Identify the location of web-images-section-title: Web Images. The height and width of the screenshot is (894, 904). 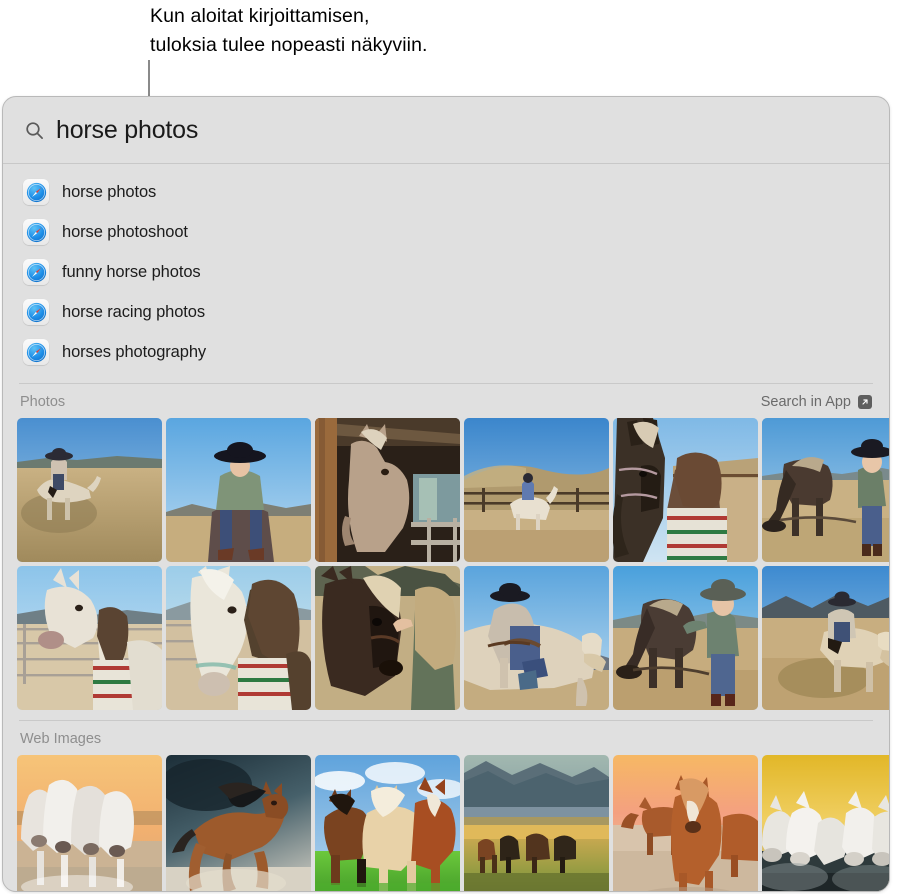
(61, 739).